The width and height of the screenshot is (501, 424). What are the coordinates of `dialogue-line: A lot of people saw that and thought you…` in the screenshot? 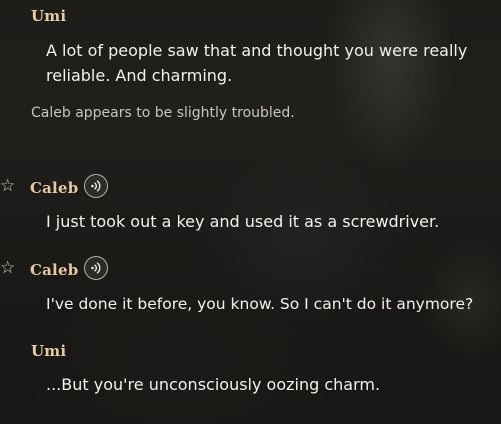 It's located at (257, 50).